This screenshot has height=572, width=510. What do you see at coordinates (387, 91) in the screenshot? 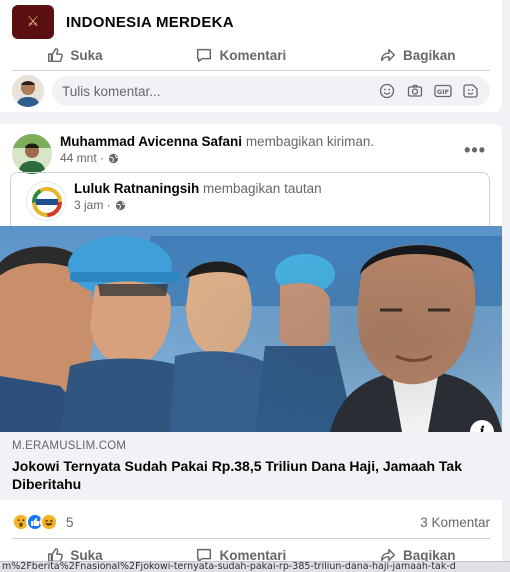
I see `emoji-icon` at bounding box center [387, 91].